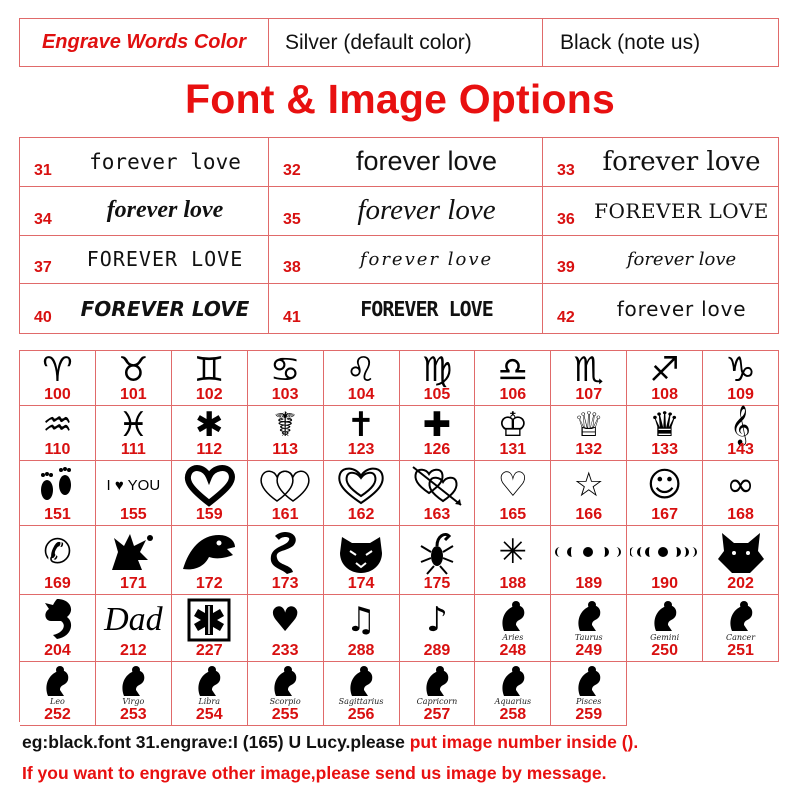 This screenshot has height=800, width=800. What do you see at coordinates (361, 694) in the screenshot?
I see `image-option-256: Sagittarius 256` at bounding box center [361, 694].